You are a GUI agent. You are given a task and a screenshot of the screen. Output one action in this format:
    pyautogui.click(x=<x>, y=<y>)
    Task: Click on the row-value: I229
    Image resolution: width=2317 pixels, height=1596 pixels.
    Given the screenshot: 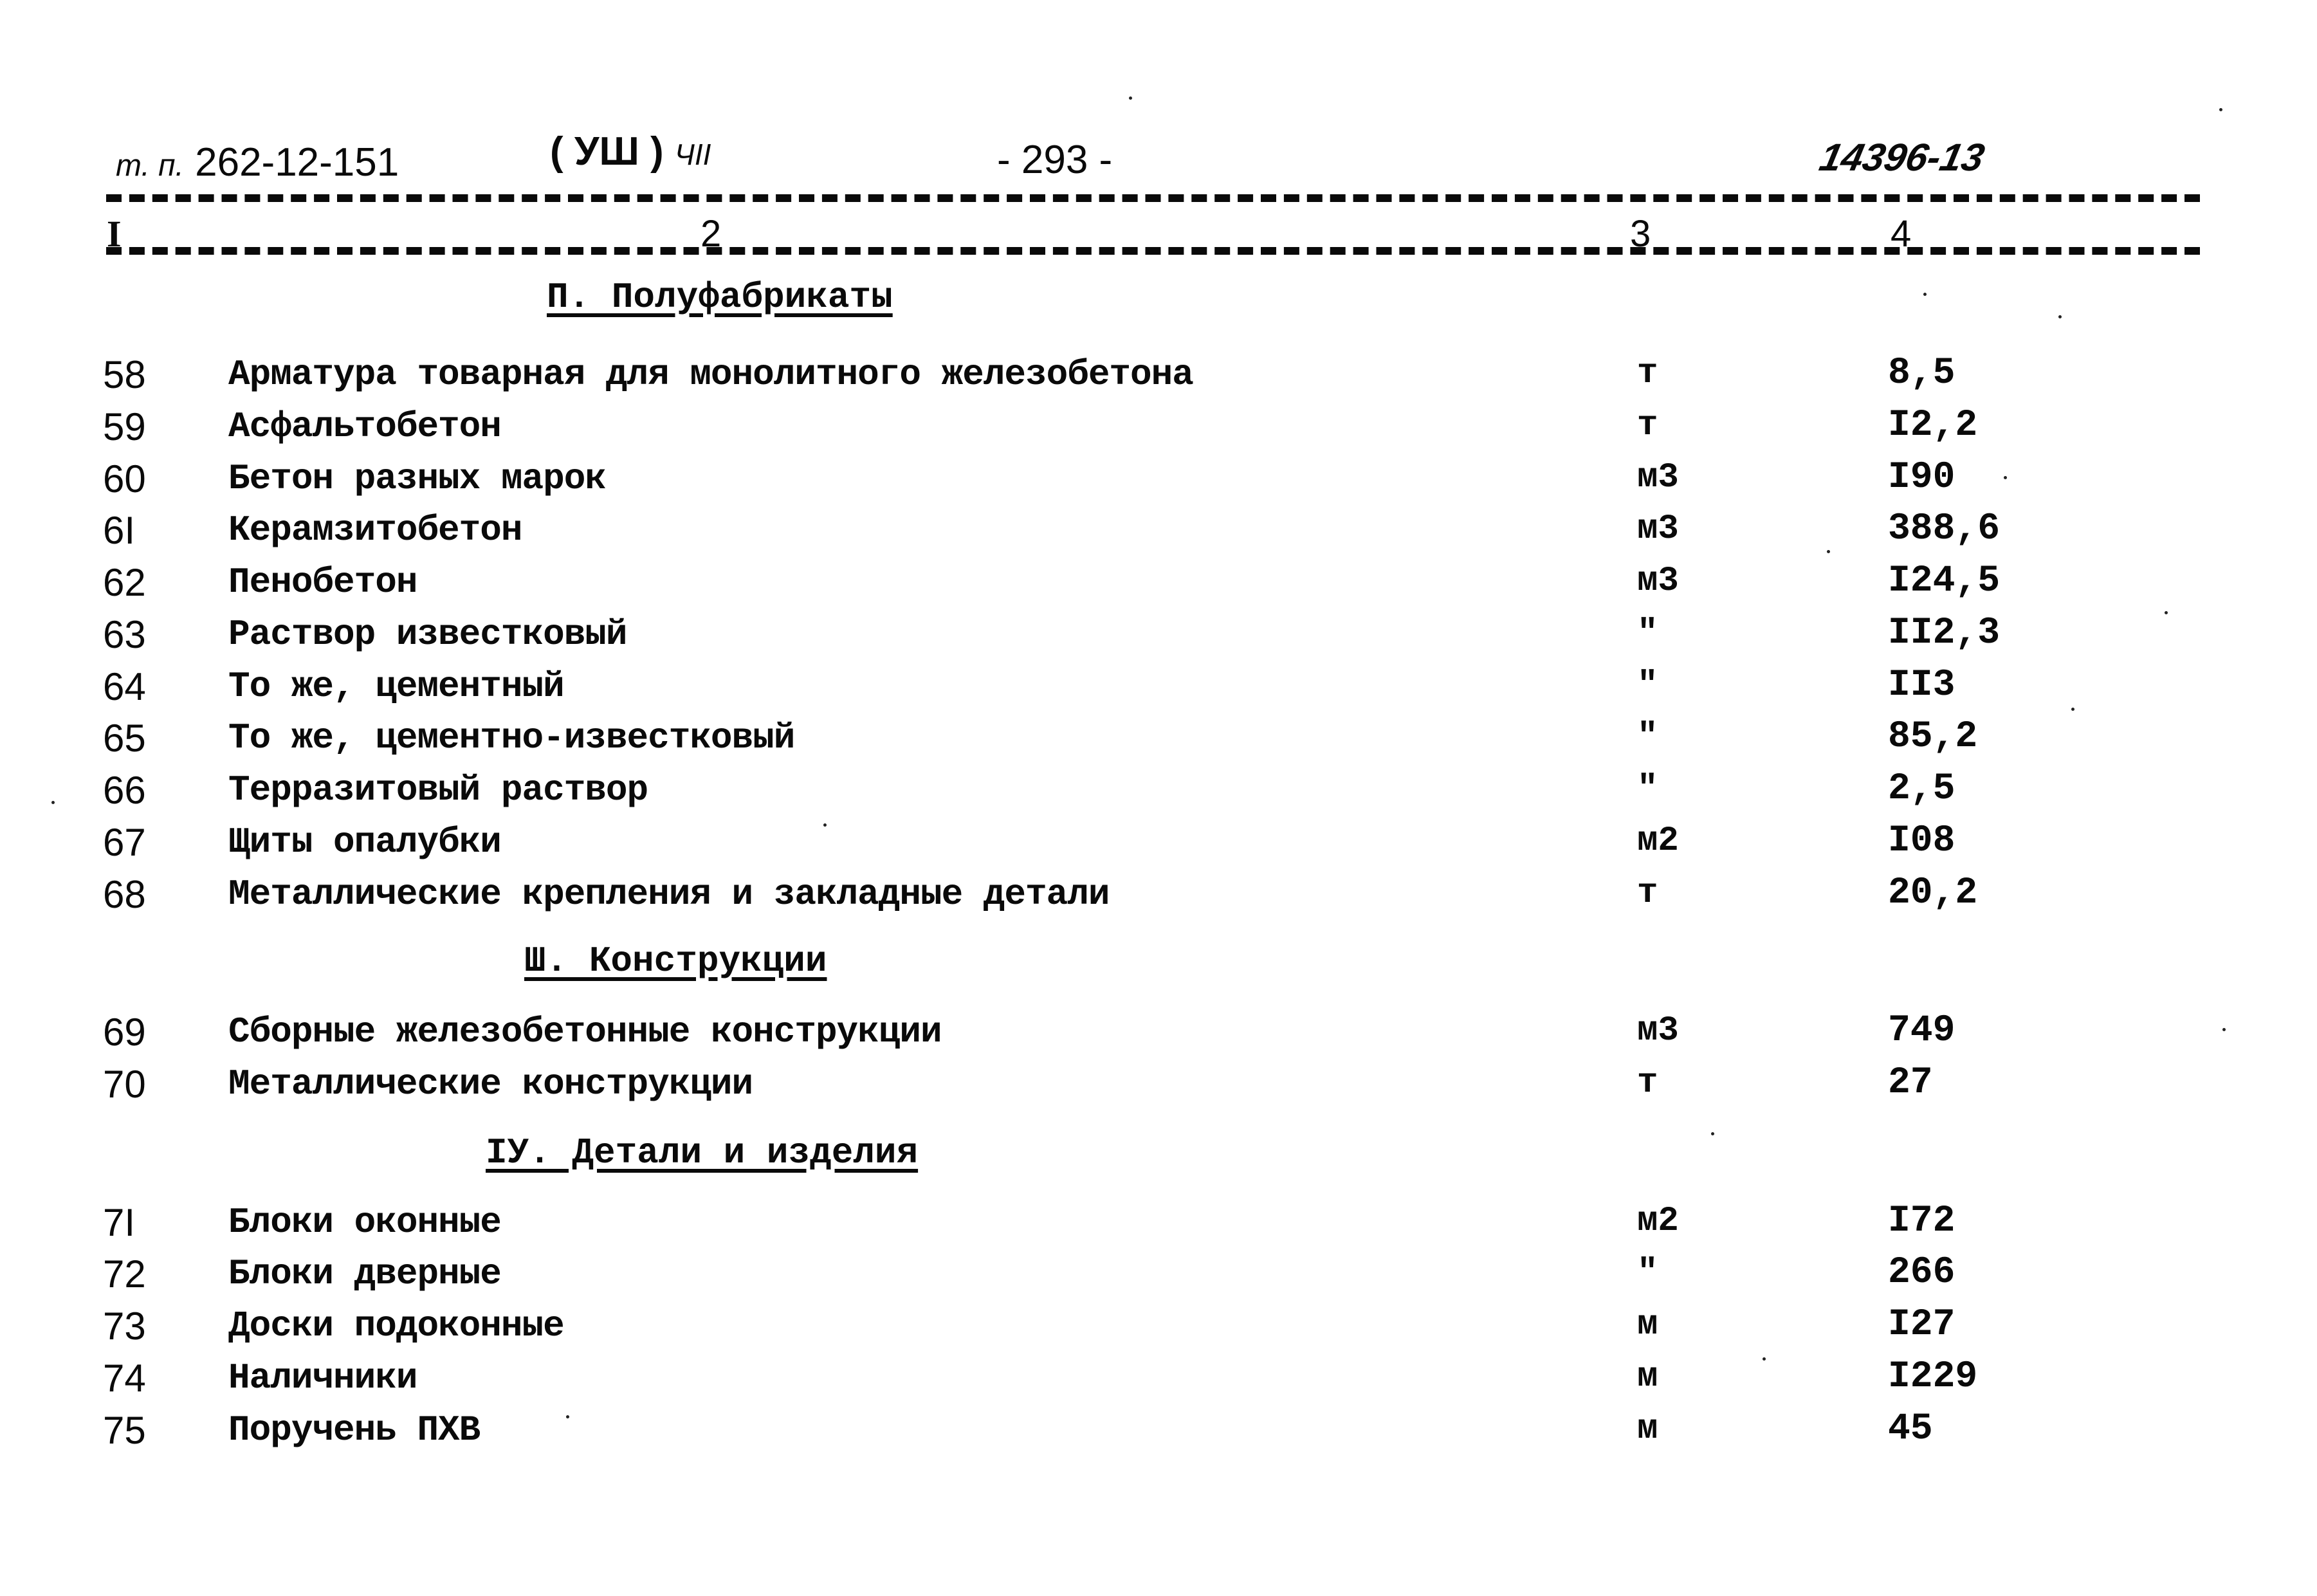 What is the action you would take?
    pyautogui.click(x=1933, y=1377)
    